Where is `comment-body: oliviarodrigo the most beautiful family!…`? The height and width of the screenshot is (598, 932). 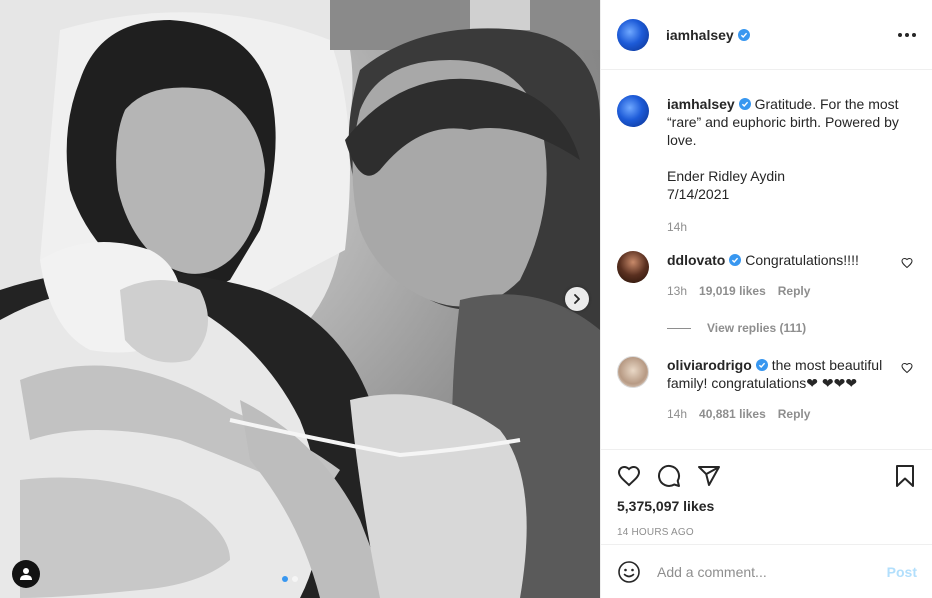 comment-body: oliviarodrigo the most beautiful family!… is located at coordinates (778, 389).